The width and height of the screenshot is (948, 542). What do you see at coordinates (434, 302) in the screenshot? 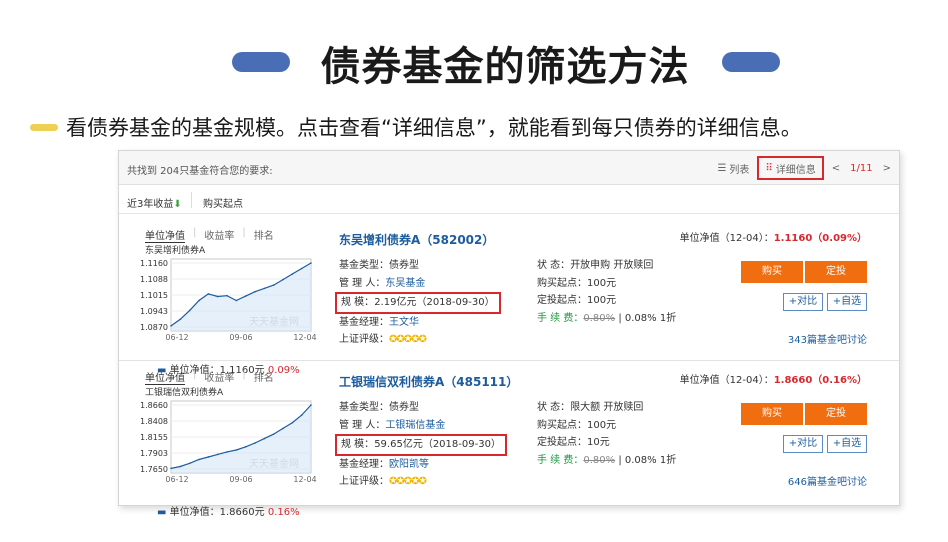
I see `scale-value: 2.19亿元（2018-09-30）` at bounding box center [434, 302].